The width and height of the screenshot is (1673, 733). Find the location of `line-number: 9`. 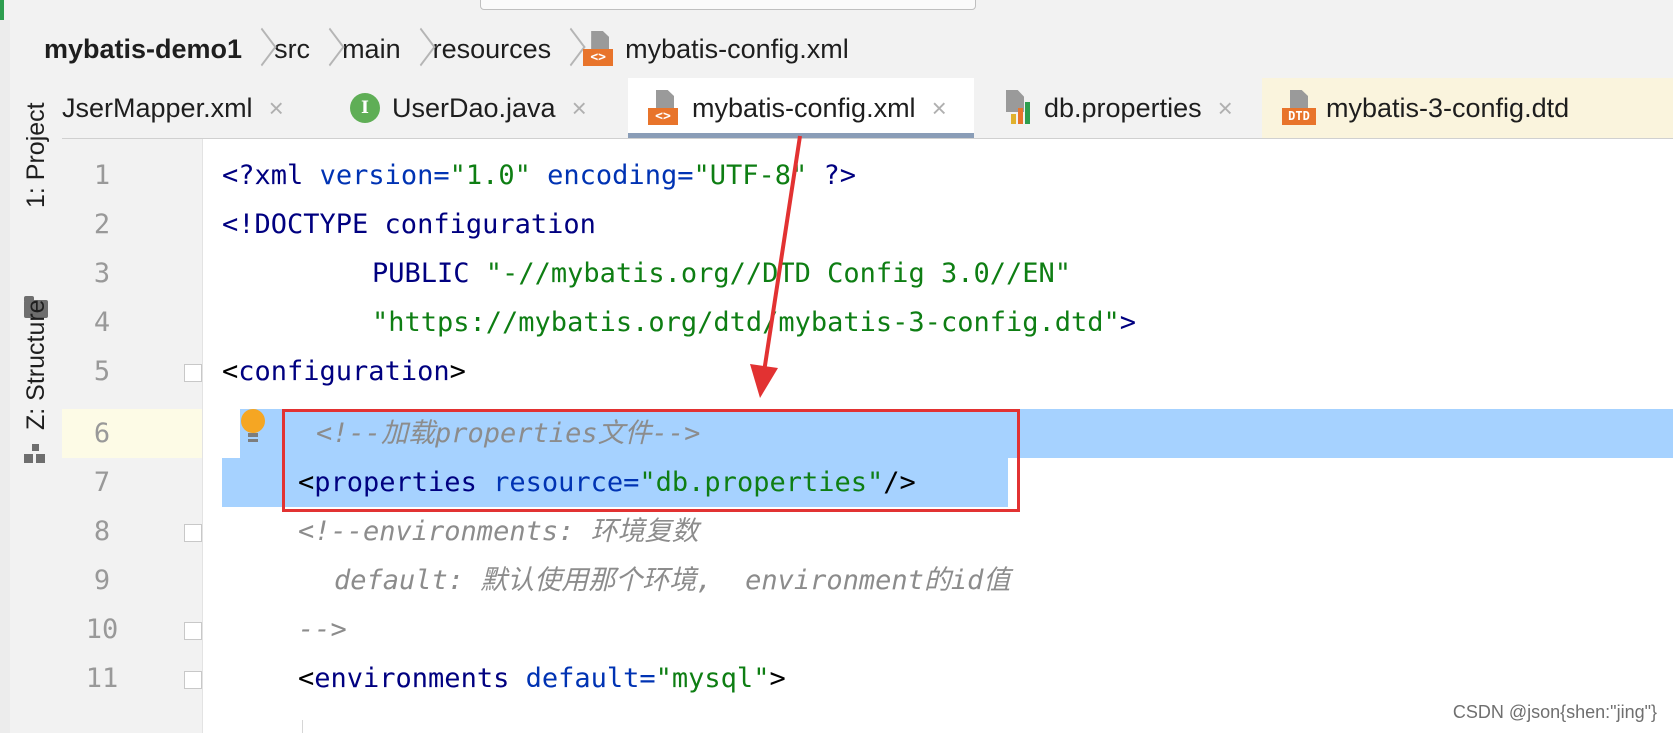

line-number: 9 is located at coordinates (102, 580).